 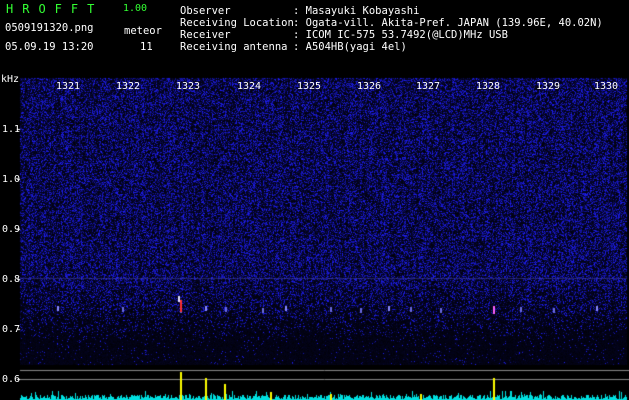 I want to click on x-tick-label: 1328, so click(x=488, y=86).